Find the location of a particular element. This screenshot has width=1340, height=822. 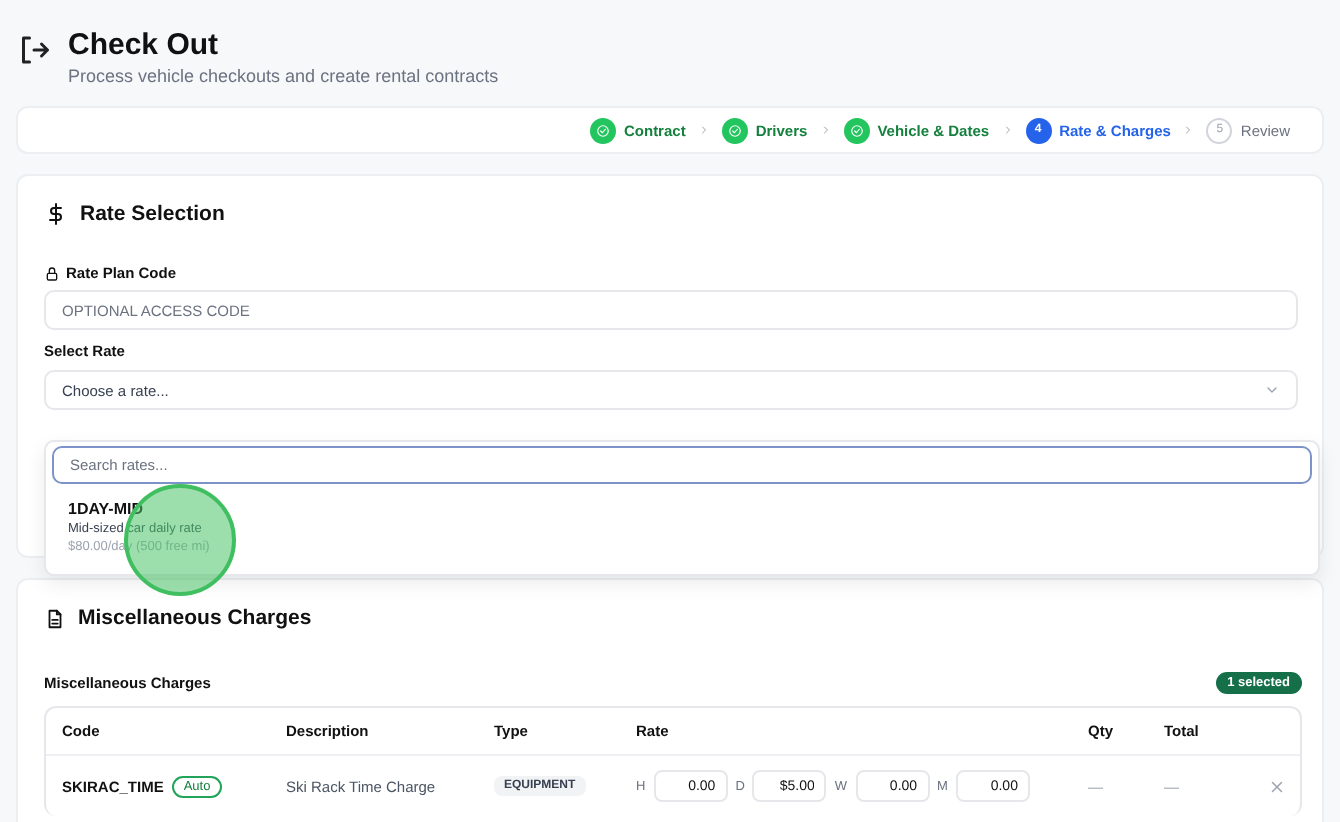

chevron-down-icon is located at coordinates (1272, 390).